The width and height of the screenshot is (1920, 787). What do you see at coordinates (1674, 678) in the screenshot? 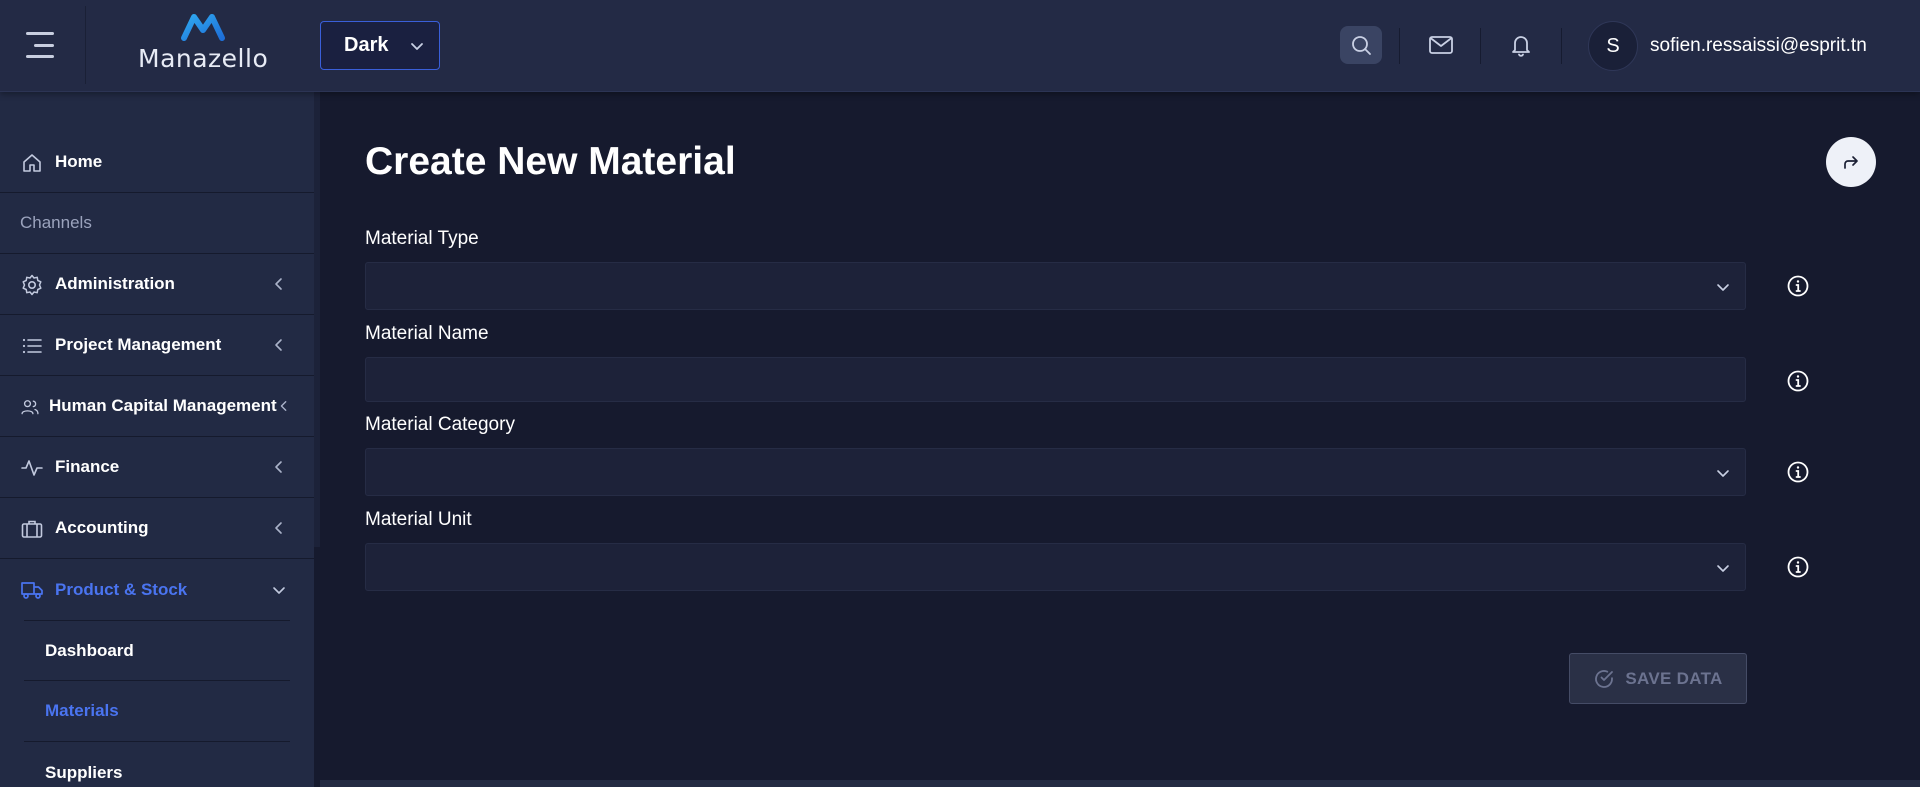
I see `save-button-label: SAVE DATA` at bounding box center [1674, 678].